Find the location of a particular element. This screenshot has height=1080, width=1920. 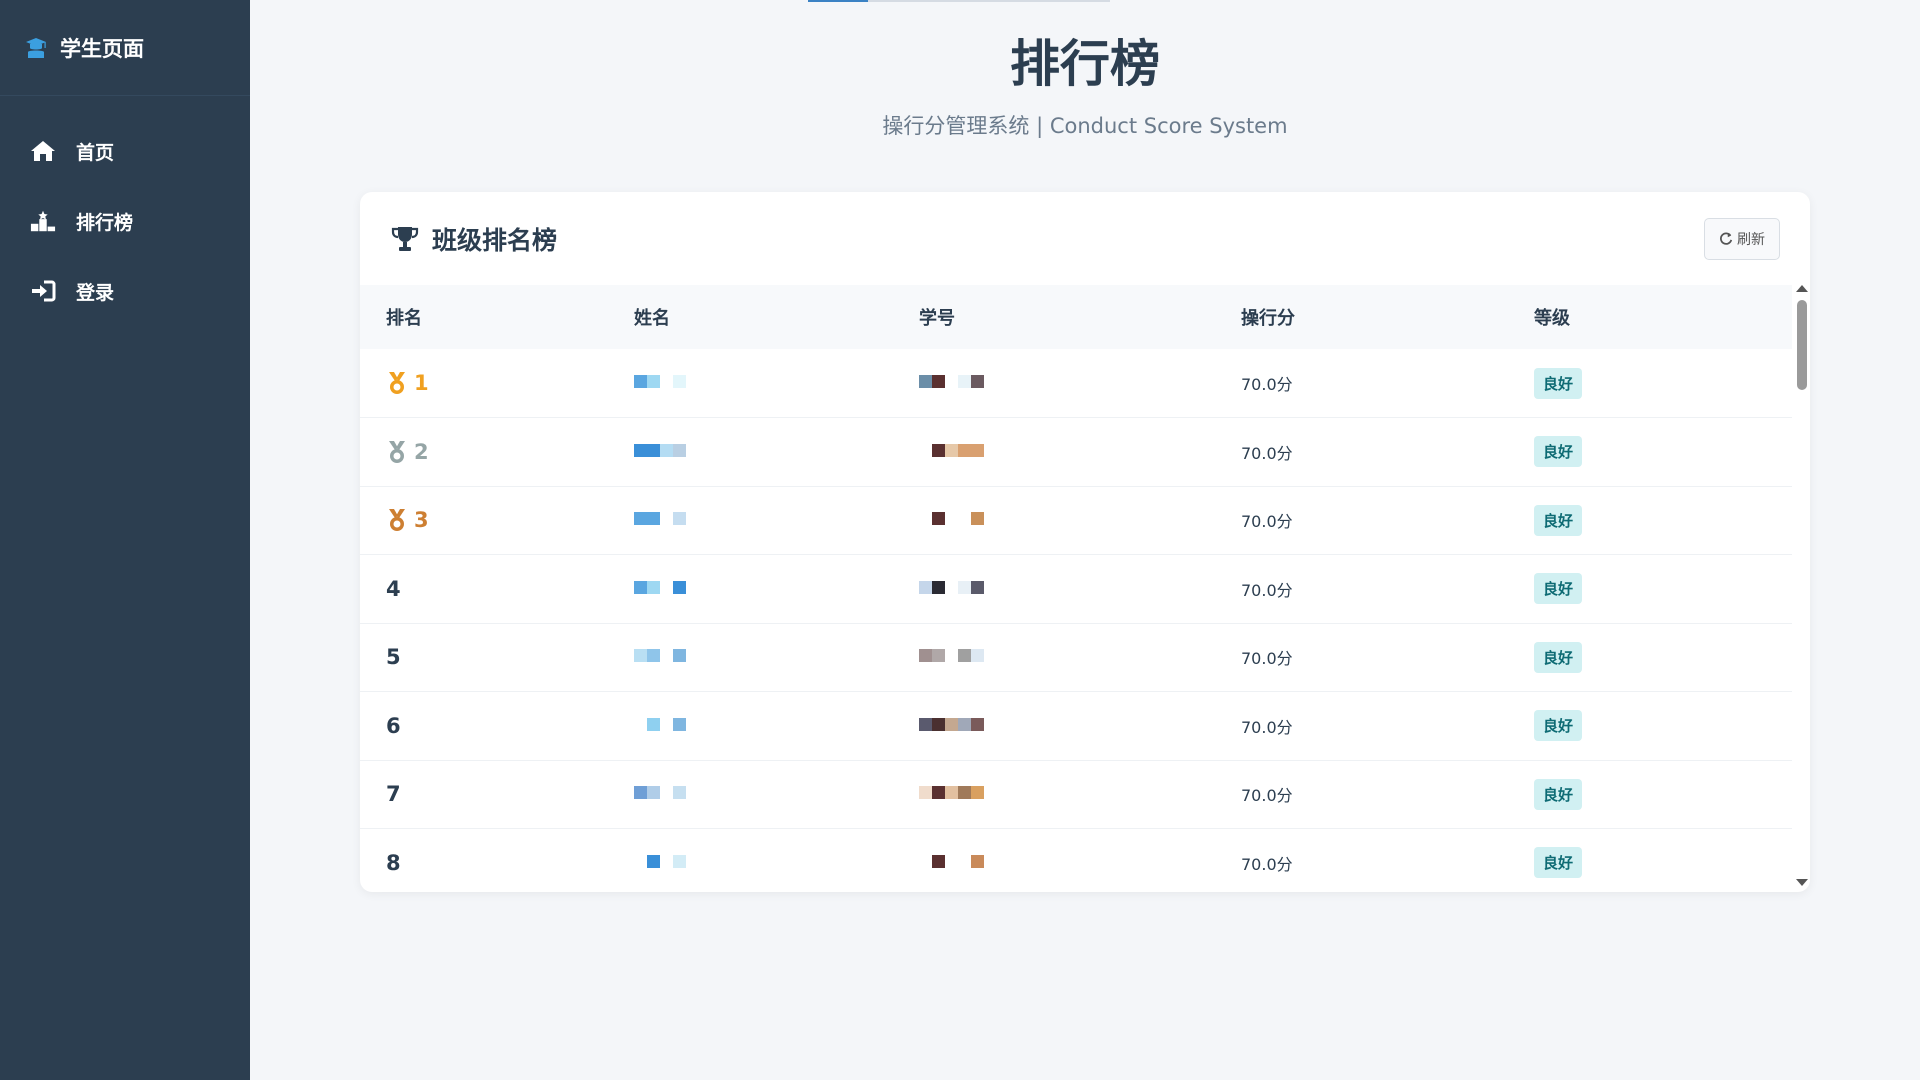

scroll-thumb is located at coordinates (1802, 345).